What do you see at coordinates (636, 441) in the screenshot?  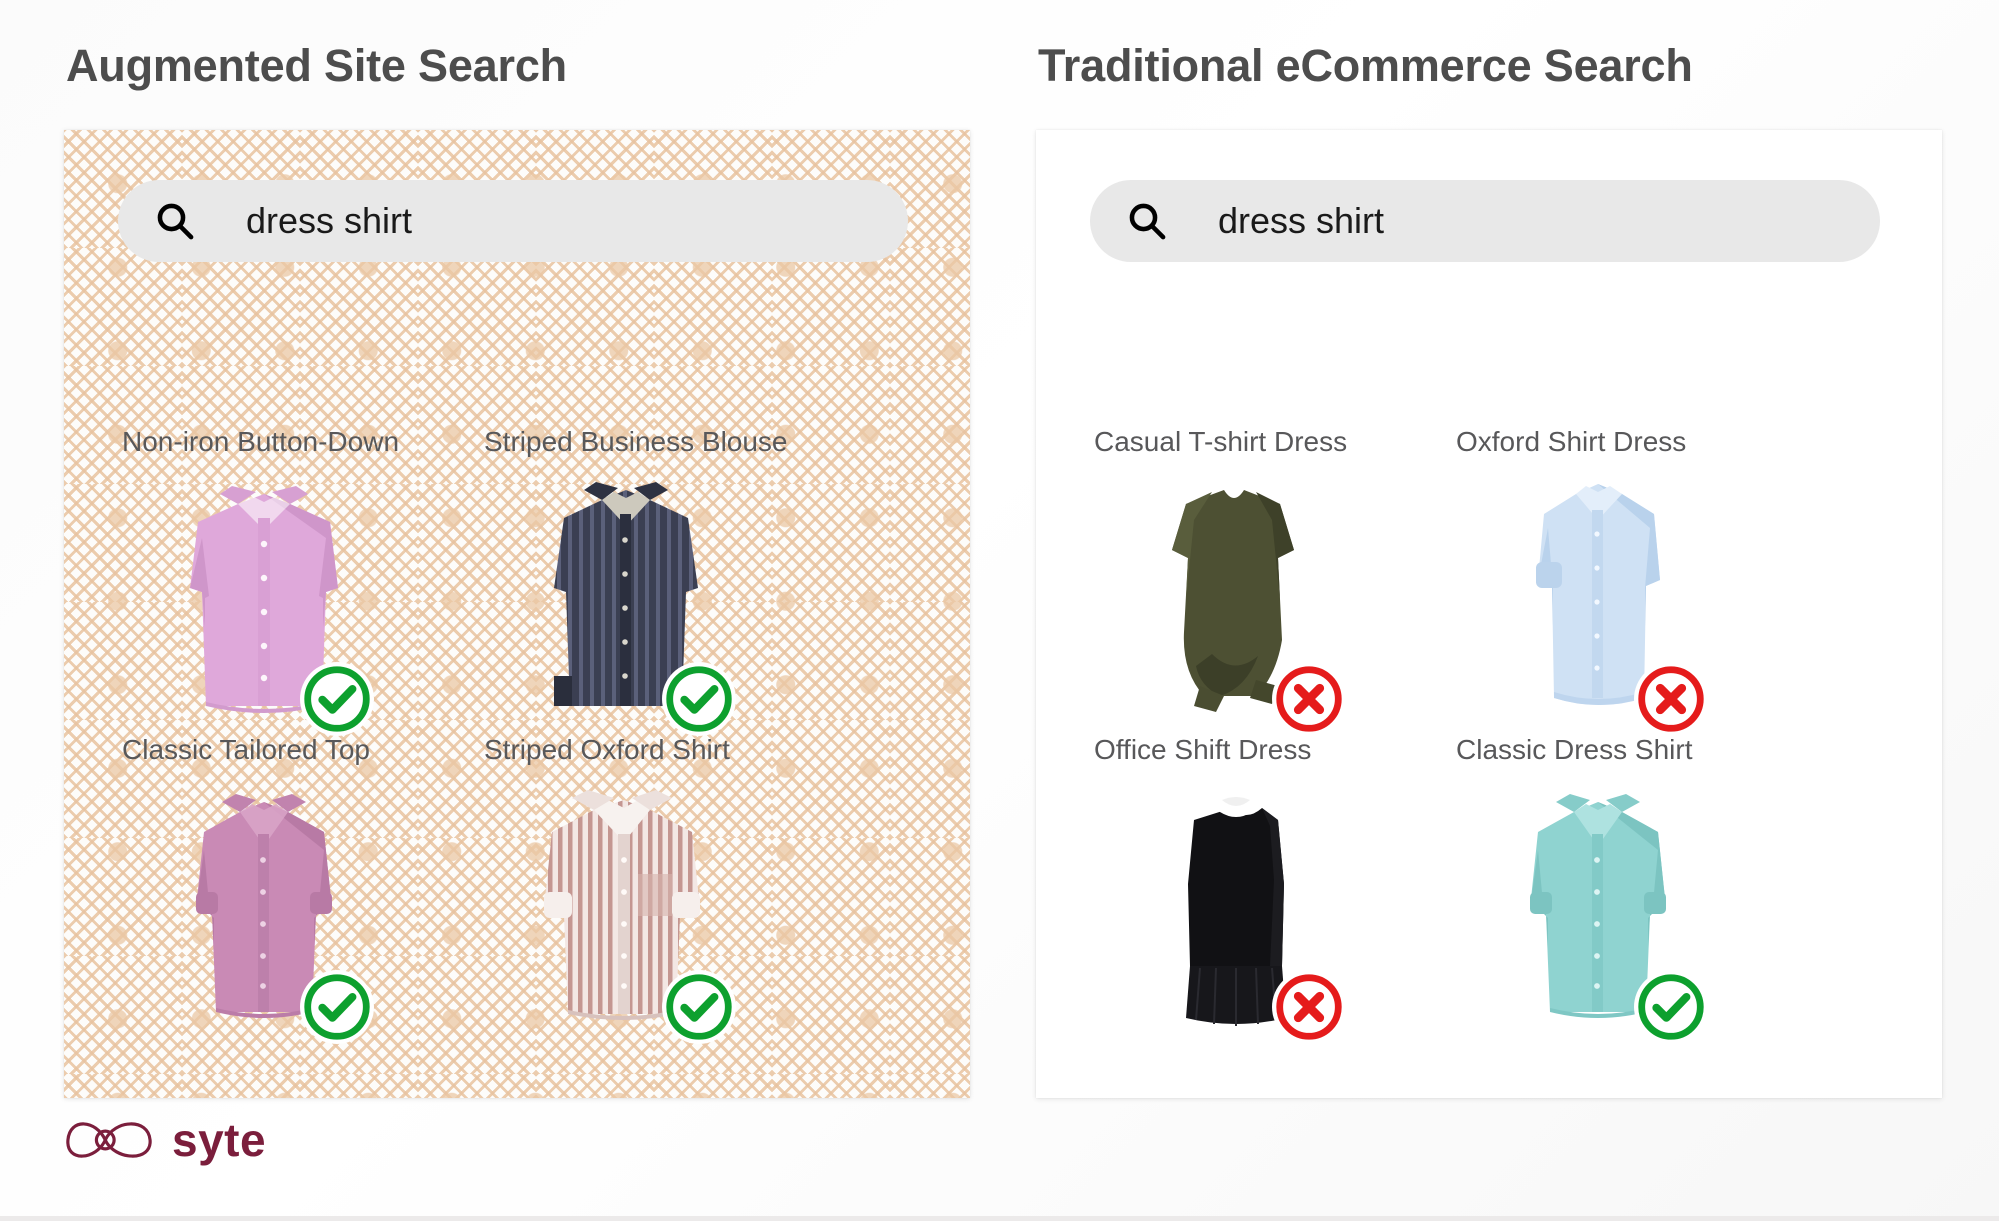 I see `product-label: Striped Business Blouse` at bounding box center [636, 441].